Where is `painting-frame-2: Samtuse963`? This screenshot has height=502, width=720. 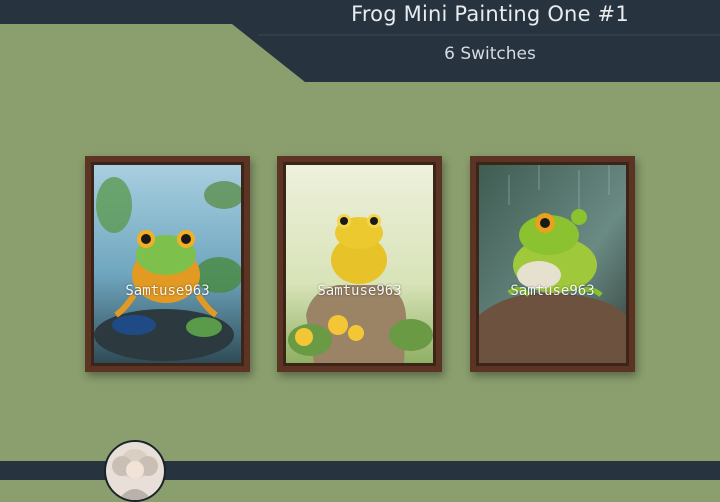 painting-frame-2: Samtuse963 is located at coordinates (359, 264).